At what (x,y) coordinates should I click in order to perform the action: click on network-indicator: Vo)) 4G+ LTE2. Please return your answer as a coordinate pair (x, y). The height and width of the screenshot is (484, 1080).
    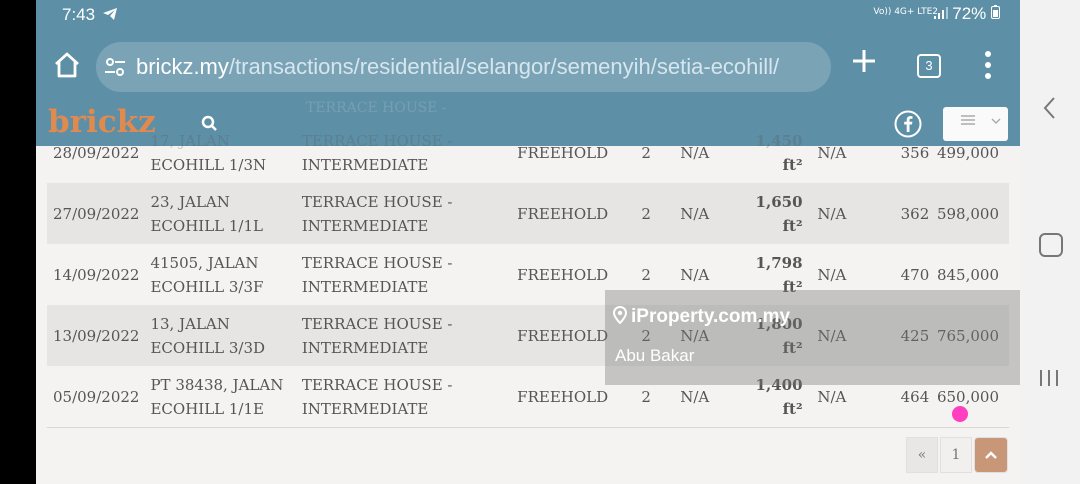
    Looking at the image, I should click on (905, 12).